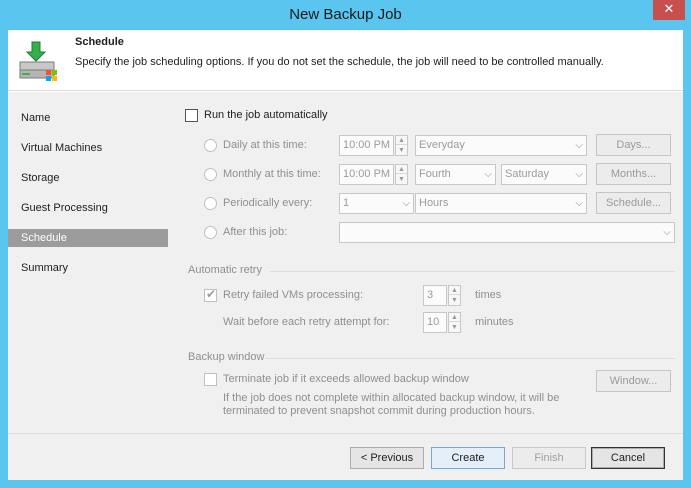  Describe the element at coordinates (494, 322) in the screenshot. I see `retry-wait-unit-label: minutes` at that location.